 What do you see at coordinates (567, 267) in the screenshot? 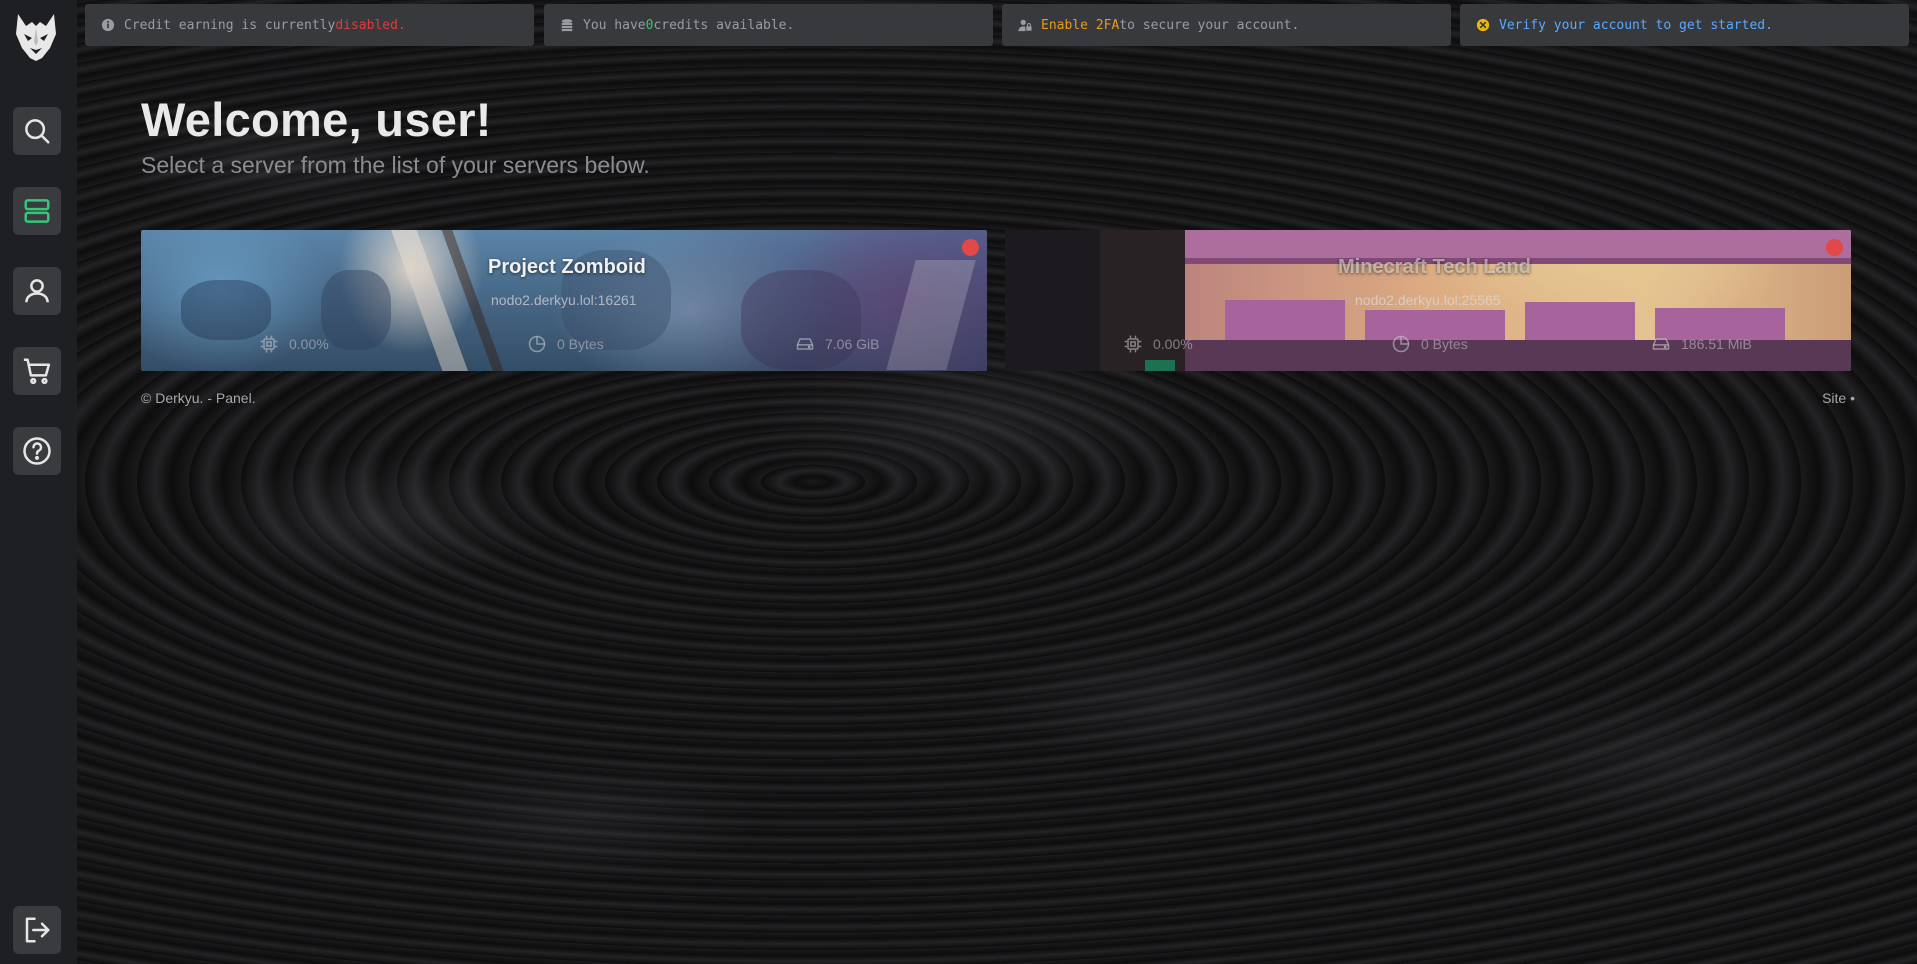
I see `server-name: Project Zomboid` at bounding box center [567, 267].